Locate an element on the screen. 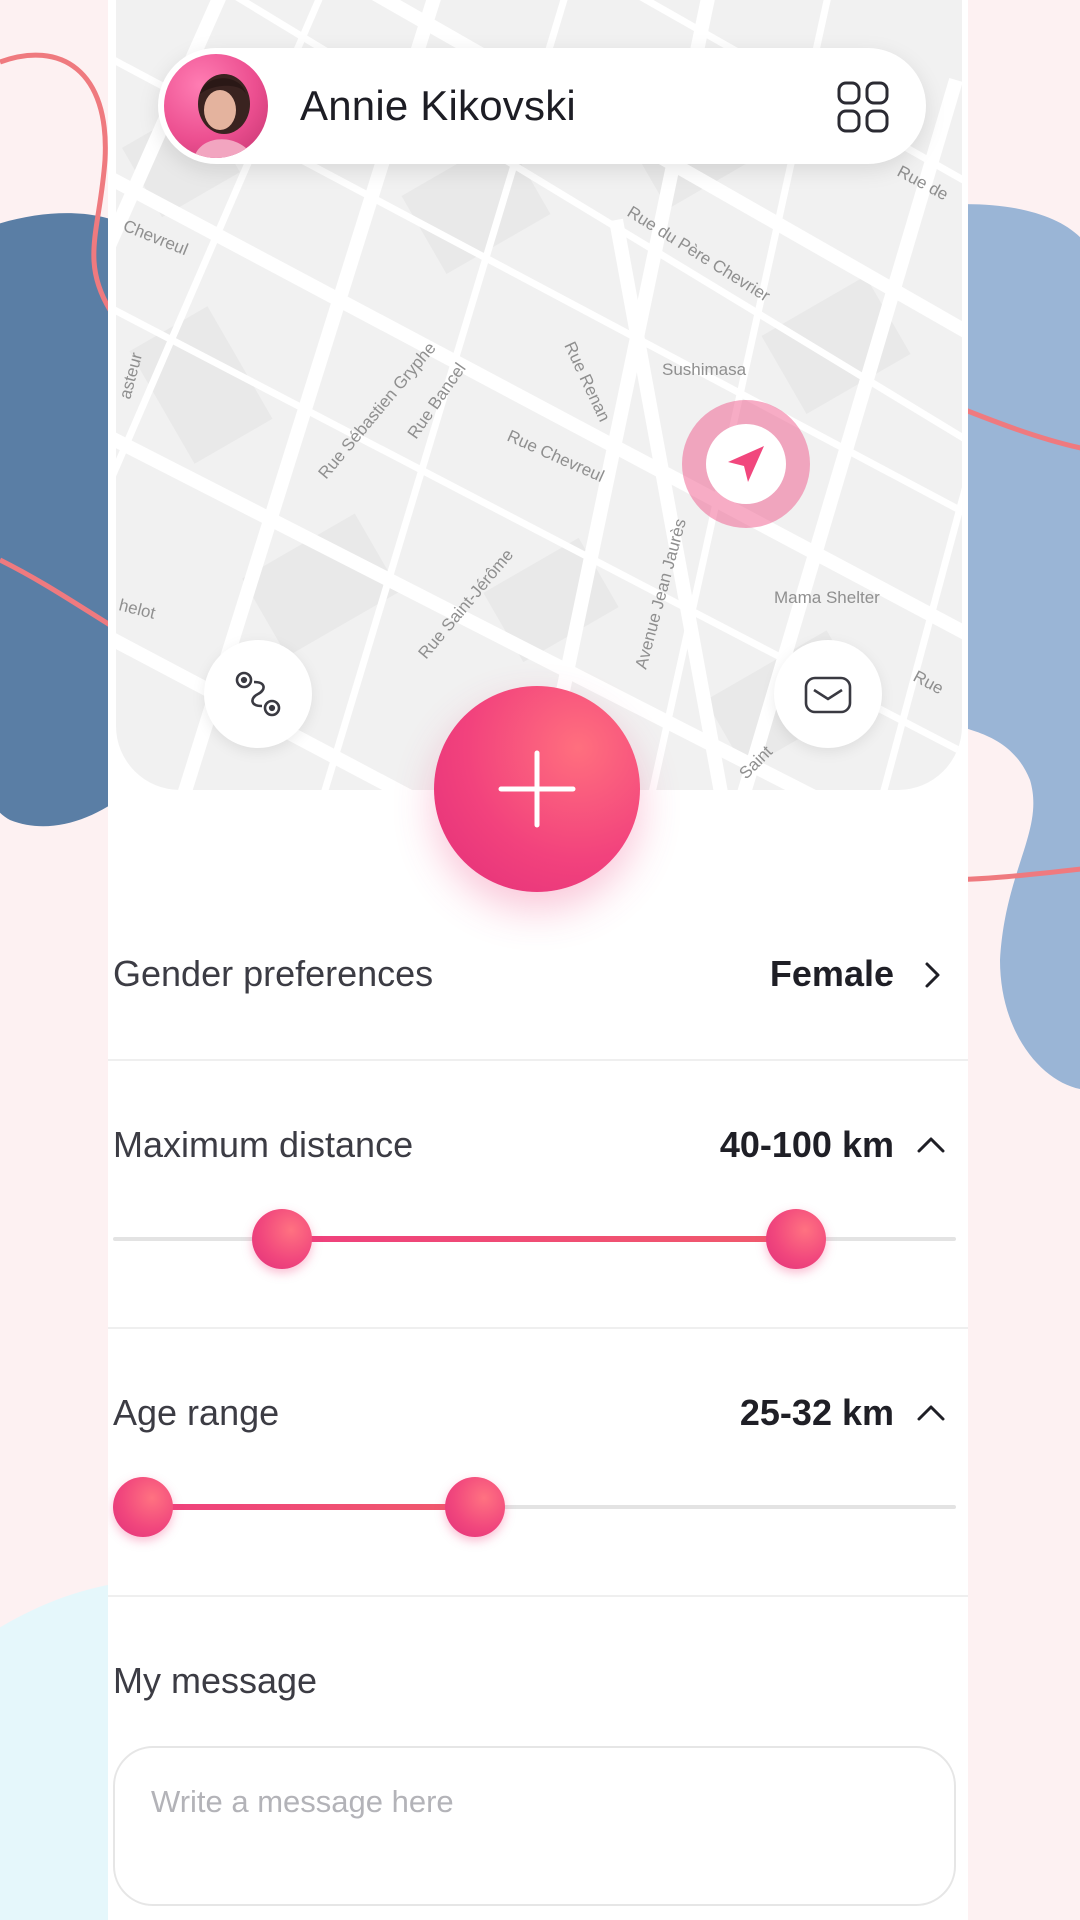 The width and height of the screenshot is (1080, 1920). message-input is located at coordinates (534, 1826).